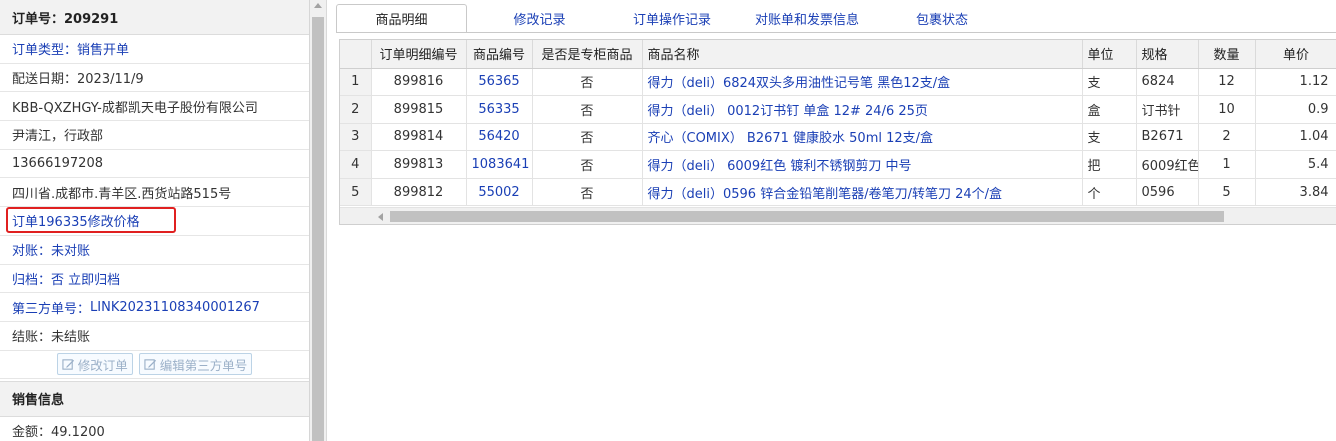  What do you see at coordinates (1227, 137) in the screenshot?
I see `quantity: 2` at bounding box center [1227, 137].